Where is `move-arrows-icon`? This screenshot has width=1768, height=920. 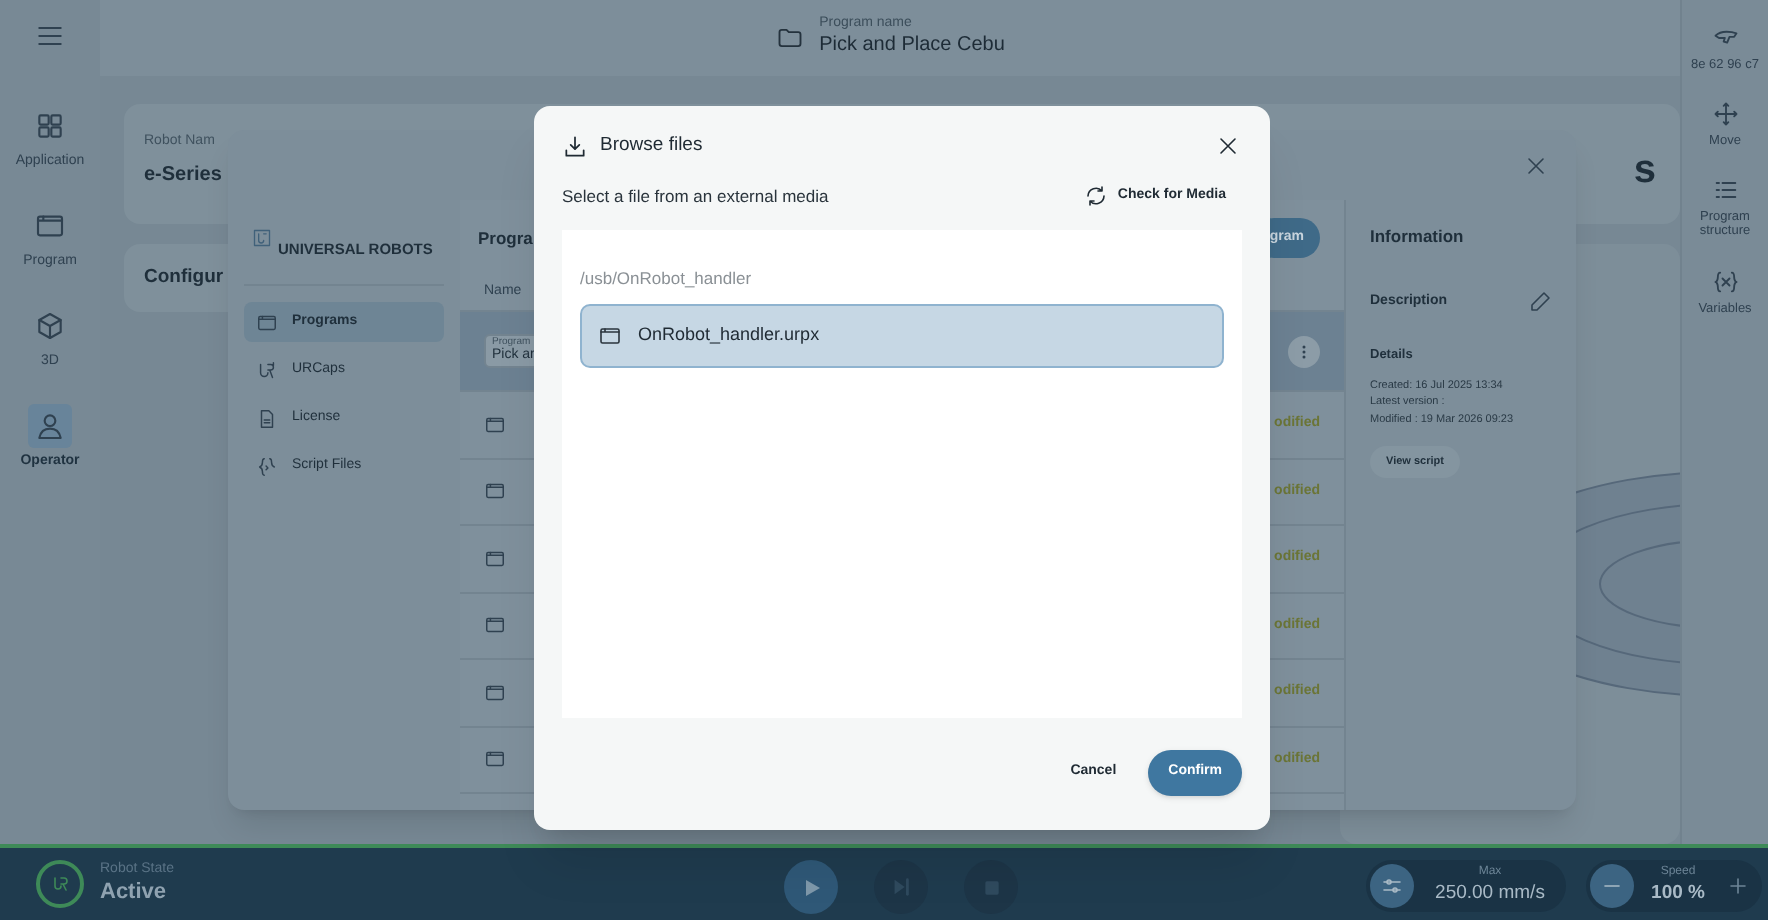
move-arrows-icon is located at coordinates (1725, 114).